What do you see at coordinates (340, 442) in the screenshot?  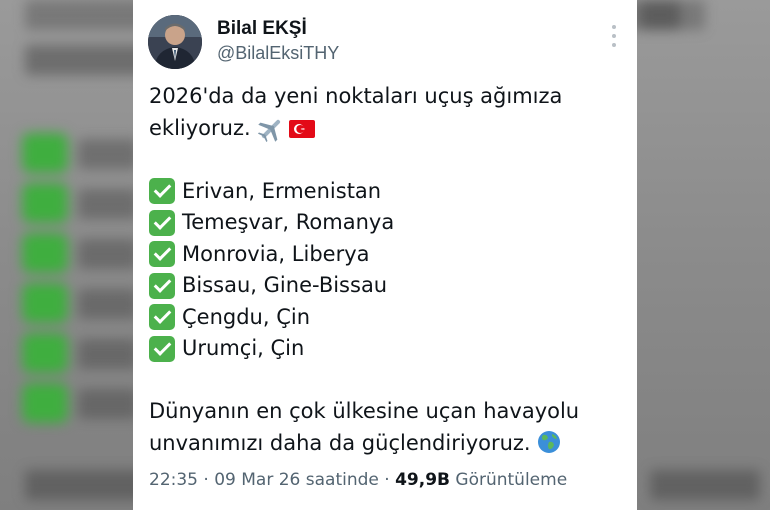 I see `closing-line-2: unvanımızı daha da güçlendiriyoruz.` at bounding box center [340, 442].